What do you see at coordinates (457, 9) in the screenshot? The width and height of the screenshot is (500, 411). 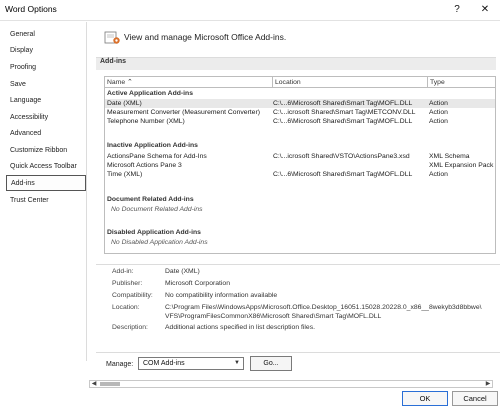 I see `help-icon: ?` at bounding box center [457, 9].